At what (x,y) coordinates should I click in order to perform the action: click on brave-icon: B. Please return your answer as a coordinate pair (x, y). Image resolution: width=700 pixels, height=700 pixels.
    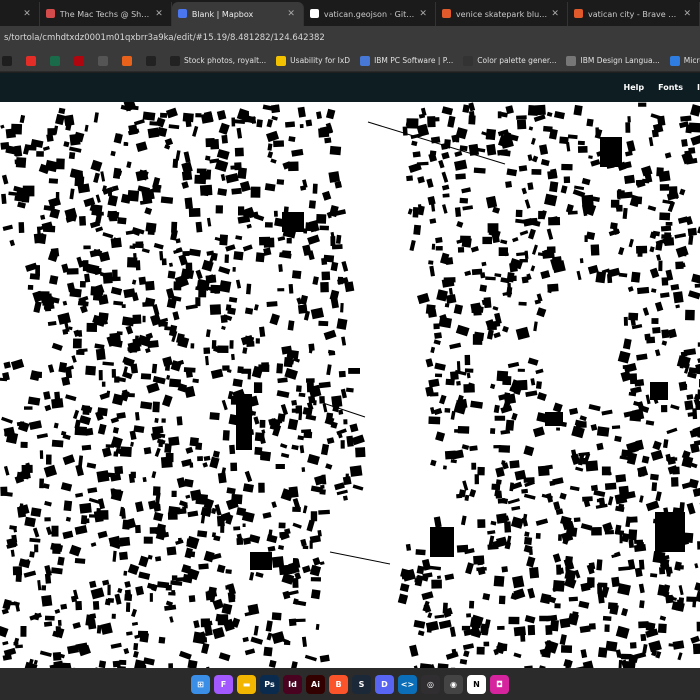
    Looking at the image, I should click on (338, 684).